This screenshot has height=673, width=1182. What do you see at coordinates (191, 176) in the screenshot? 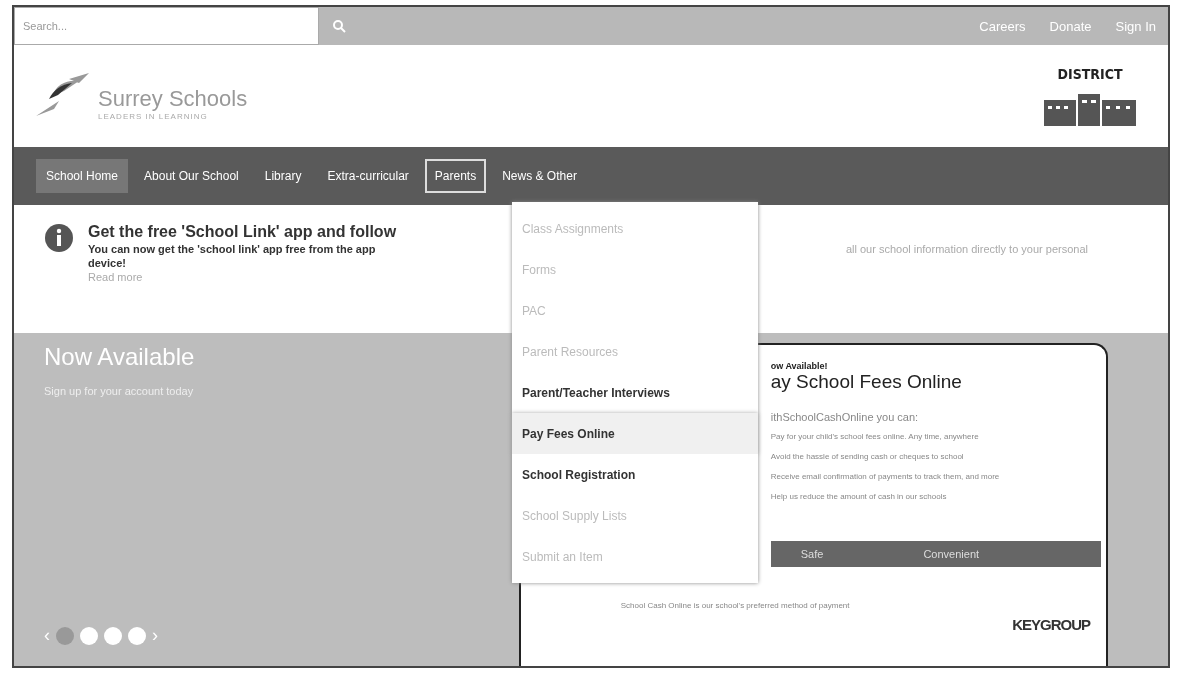
I see `nav-tab: About Our School` at bounding box center [191, 176].